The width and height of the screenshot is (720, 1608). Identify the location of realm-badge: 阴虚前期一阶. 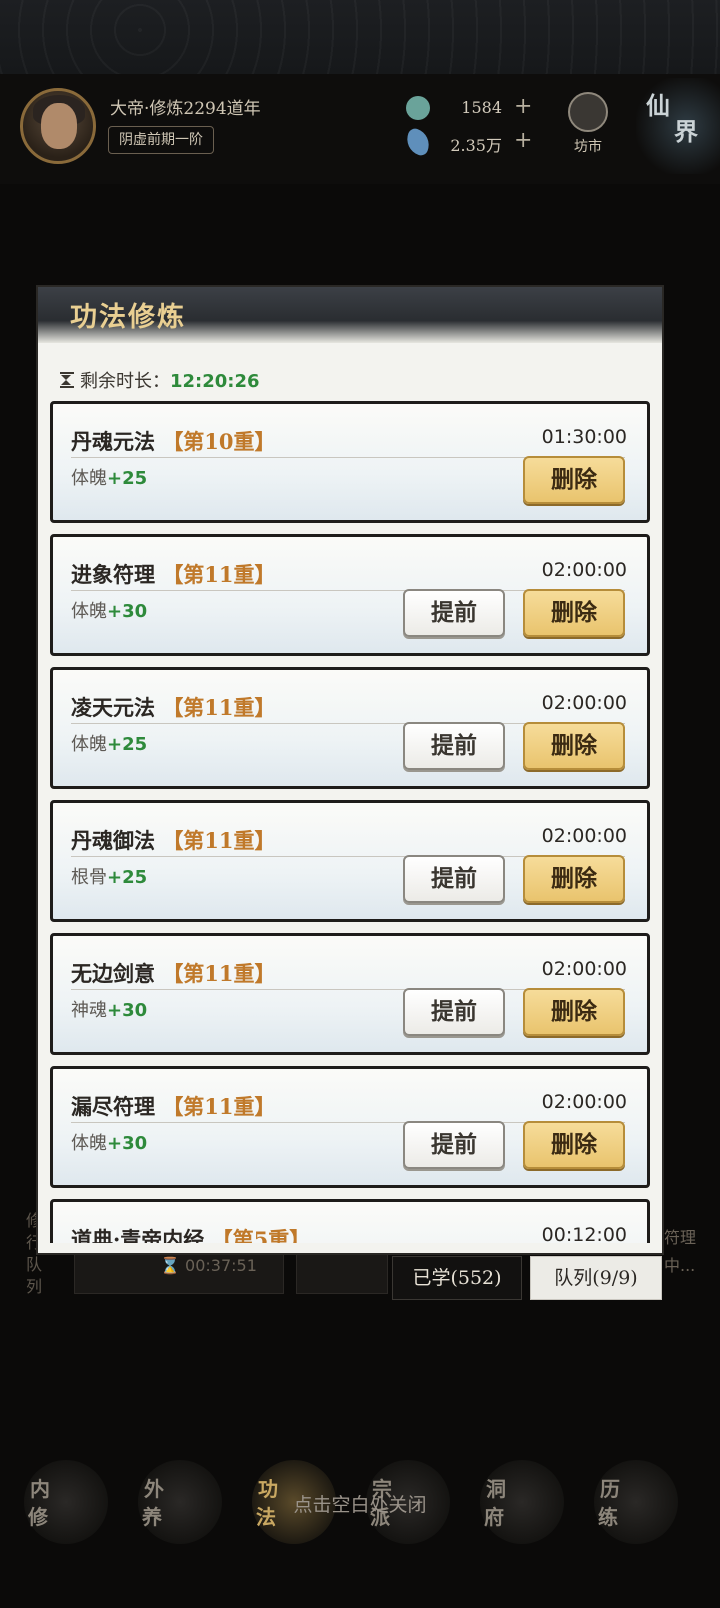
(161, 140).